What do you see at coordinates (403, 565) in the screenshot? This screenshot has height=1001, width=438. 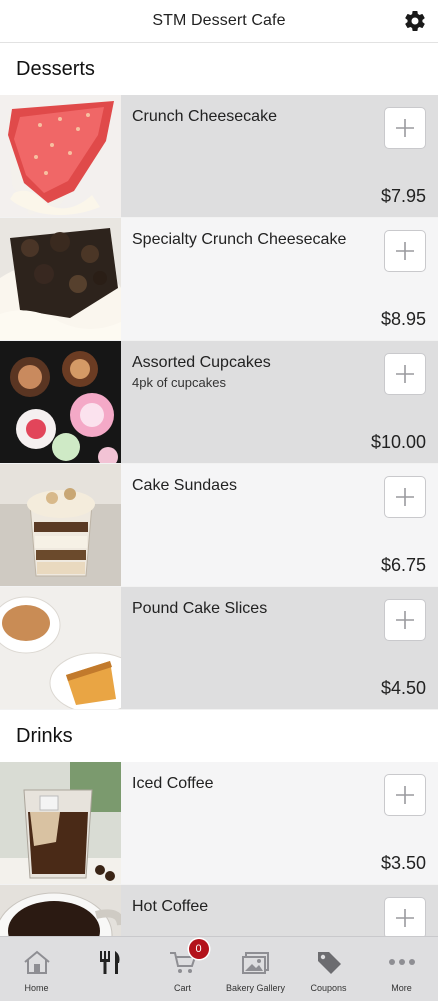 I see `item-price: $6.75` at bounding box center [403, 565].